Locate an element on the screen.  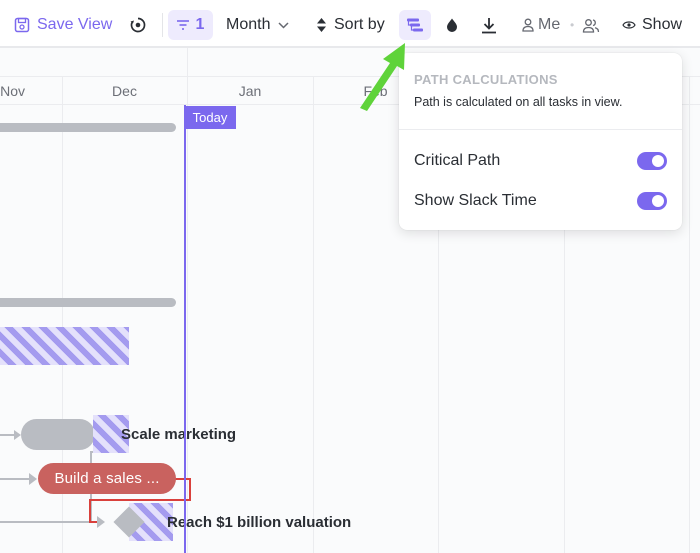
show-button: Show is located at coordinates (652, 25).